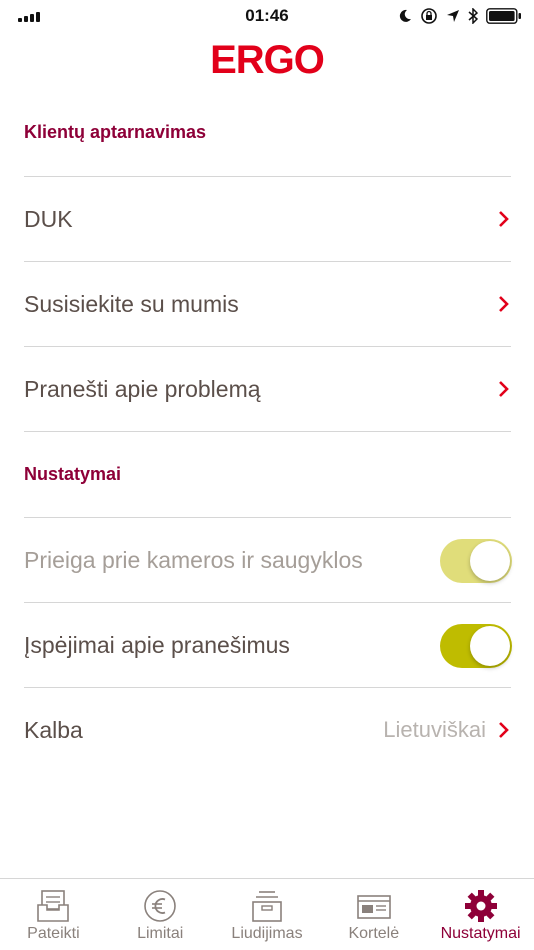 The width and height of the screenshot is (534, 950). Describe the element at coordinates (157, 645) in the screenshot. I see `row-notifications-label: Įspėjimai apie pranešimus` at that location.